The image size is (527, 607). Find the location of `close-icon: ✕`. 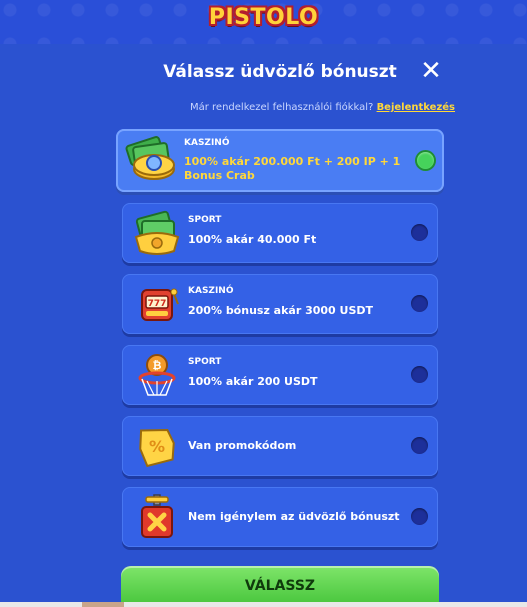

close-icon: ✕ is located at coordinates (431, 71).